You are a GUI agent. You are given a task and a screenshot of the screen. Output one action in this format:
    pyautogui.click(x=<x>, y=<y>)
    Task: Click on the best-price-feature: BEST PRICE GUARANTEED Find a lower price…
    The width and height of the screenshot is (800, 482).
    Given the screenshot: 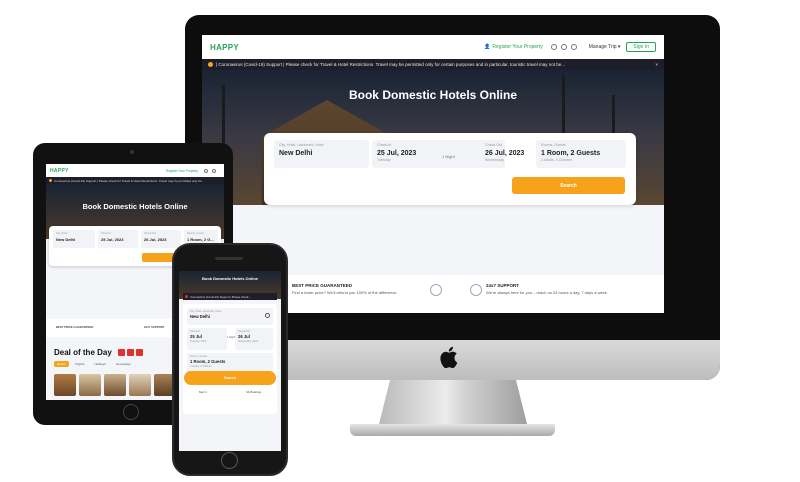 What is the action you would take?
    pyautogui.click(x=344, y=289)
    